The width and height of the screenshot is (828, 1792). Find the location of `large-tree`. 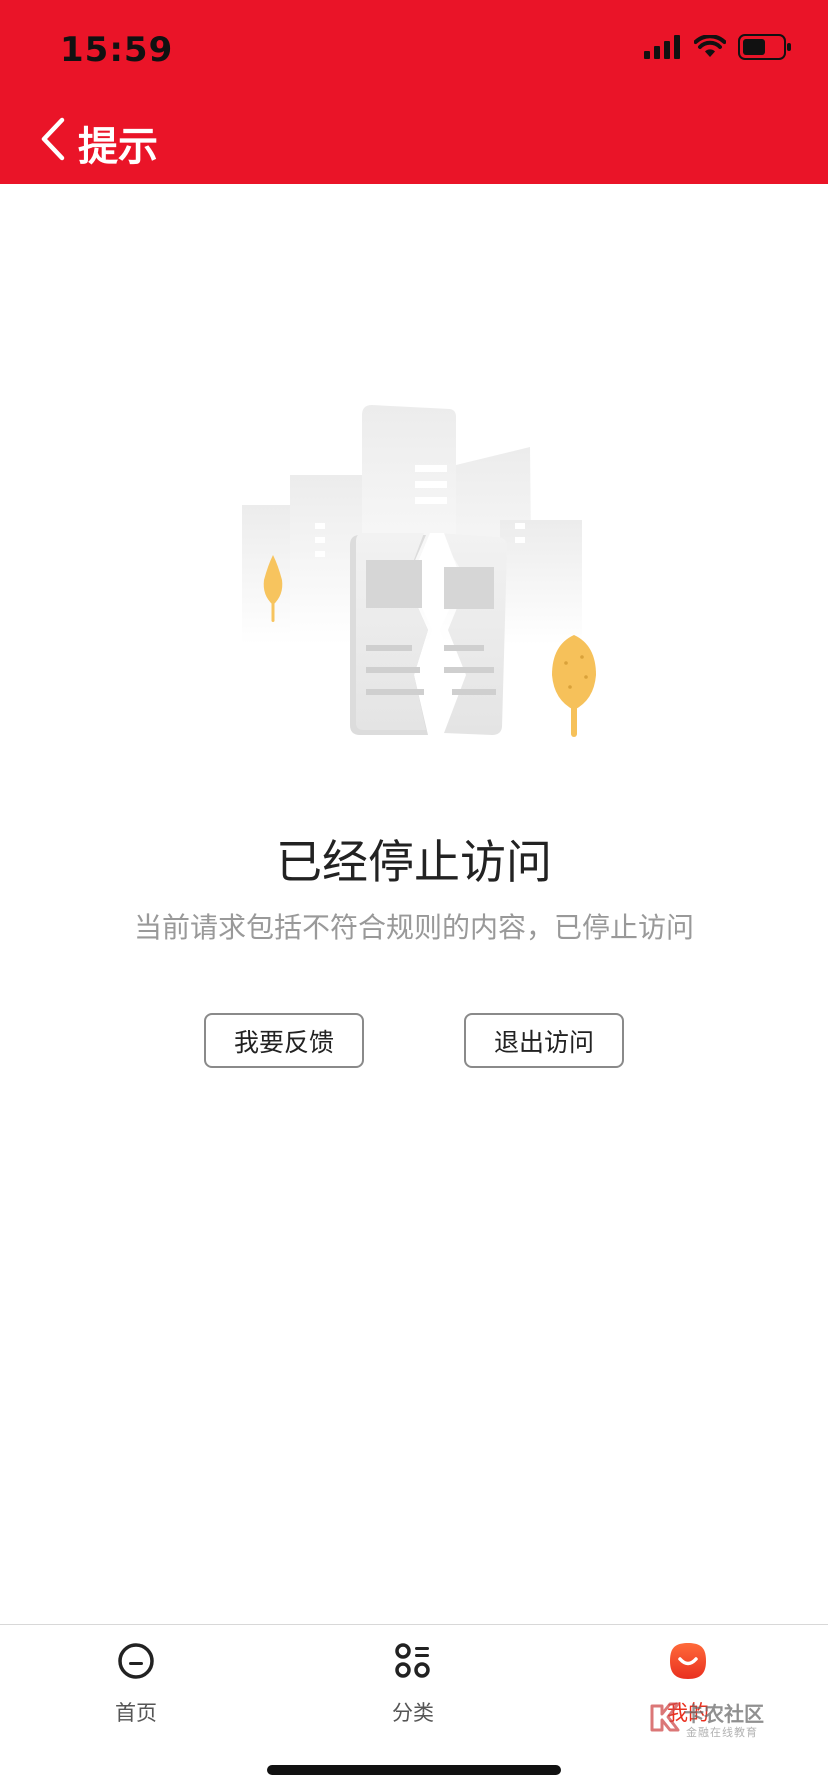

large-tree is located at coordinates (574, 686).